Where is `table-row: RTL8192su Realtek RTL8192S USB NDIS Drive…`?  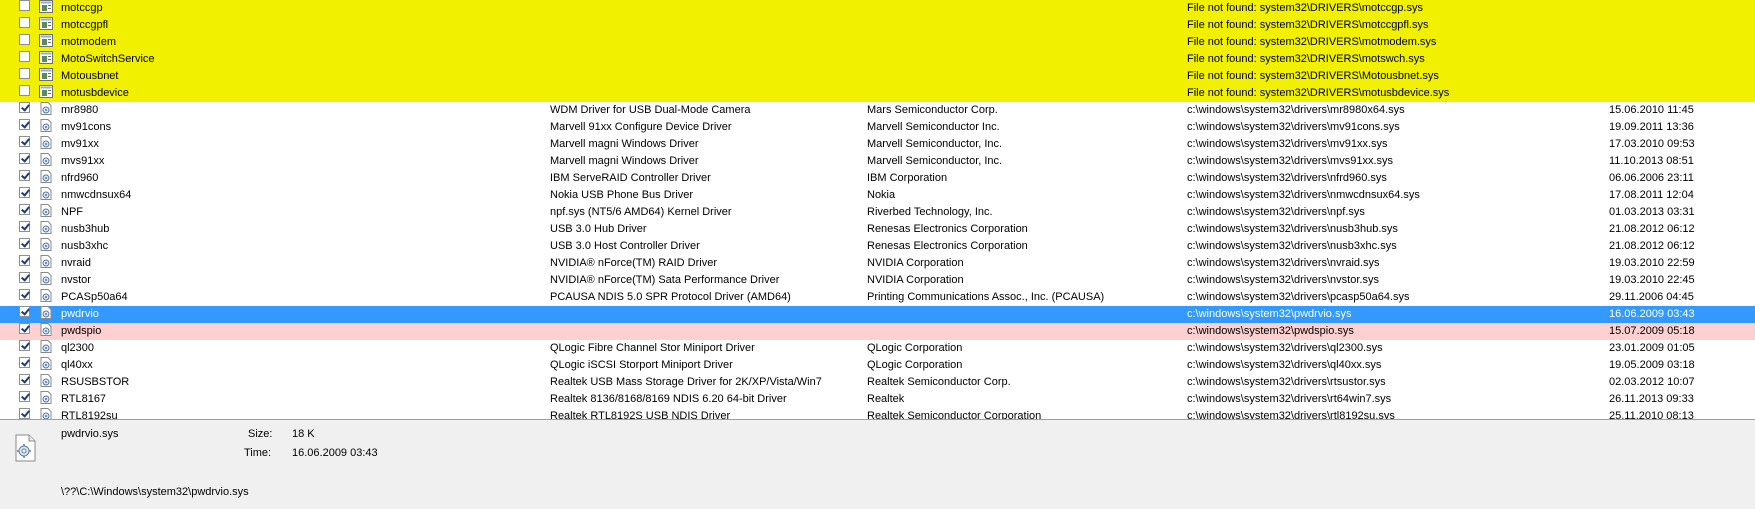
table-row: RTL8192su Realtek RTL8192S USB NDIS Drive… is located at coordinates (877, 413).